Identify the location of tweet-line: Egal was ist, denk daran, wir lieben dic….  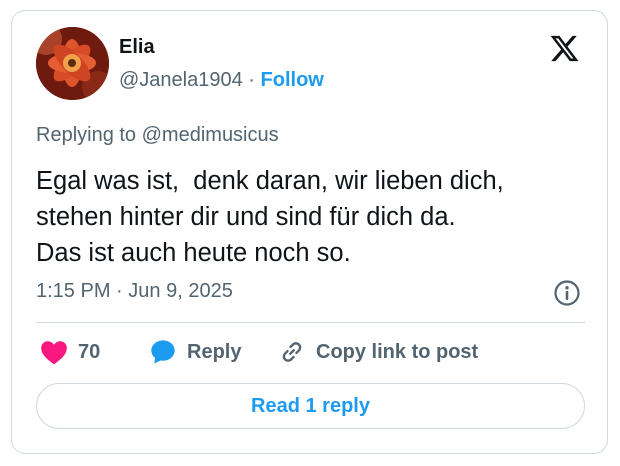
(270, 181).